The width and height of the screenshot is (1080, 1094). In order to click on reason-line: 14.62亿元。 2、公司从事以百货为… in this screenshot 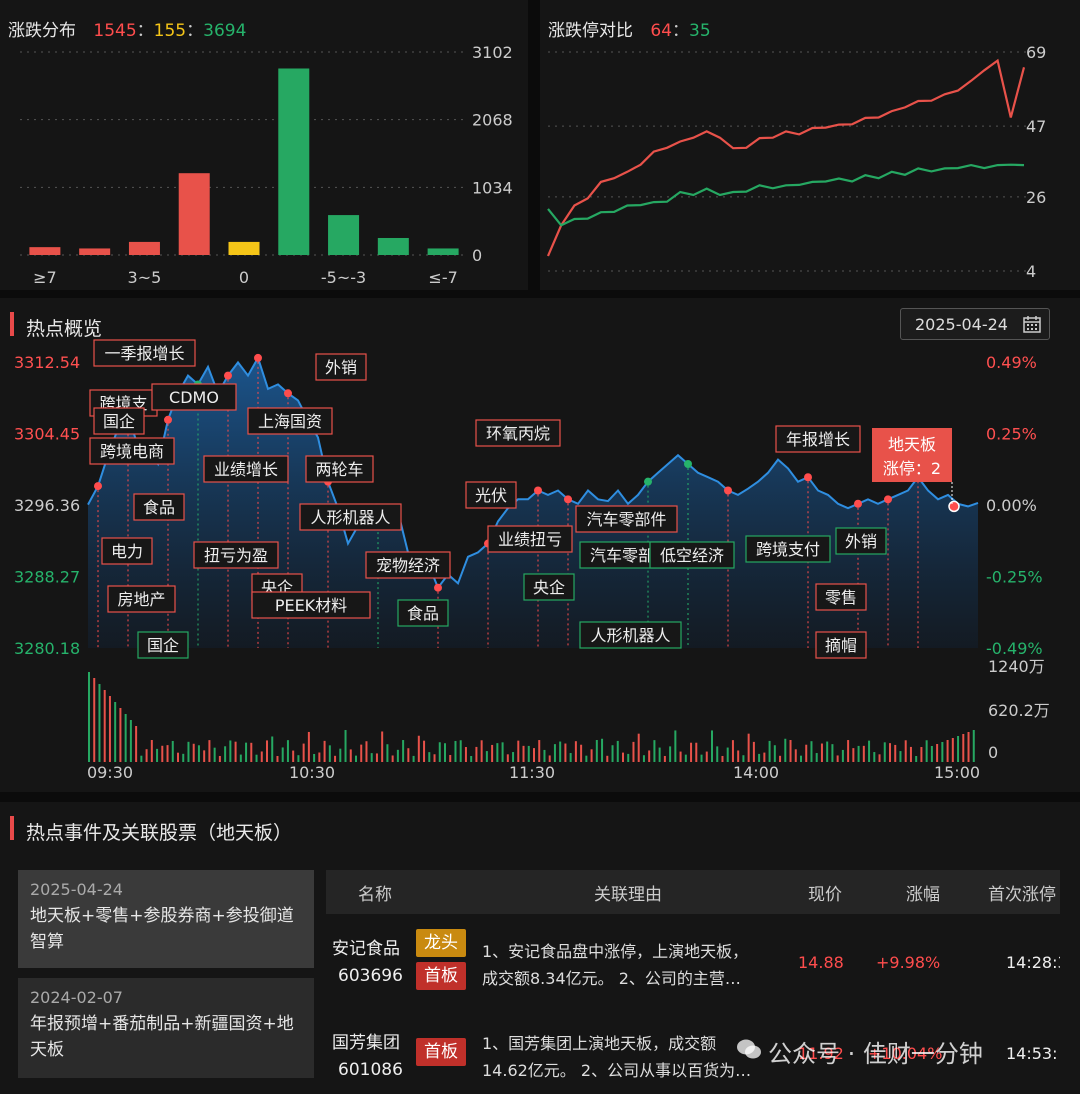, I will do `click(617, 1070)`.